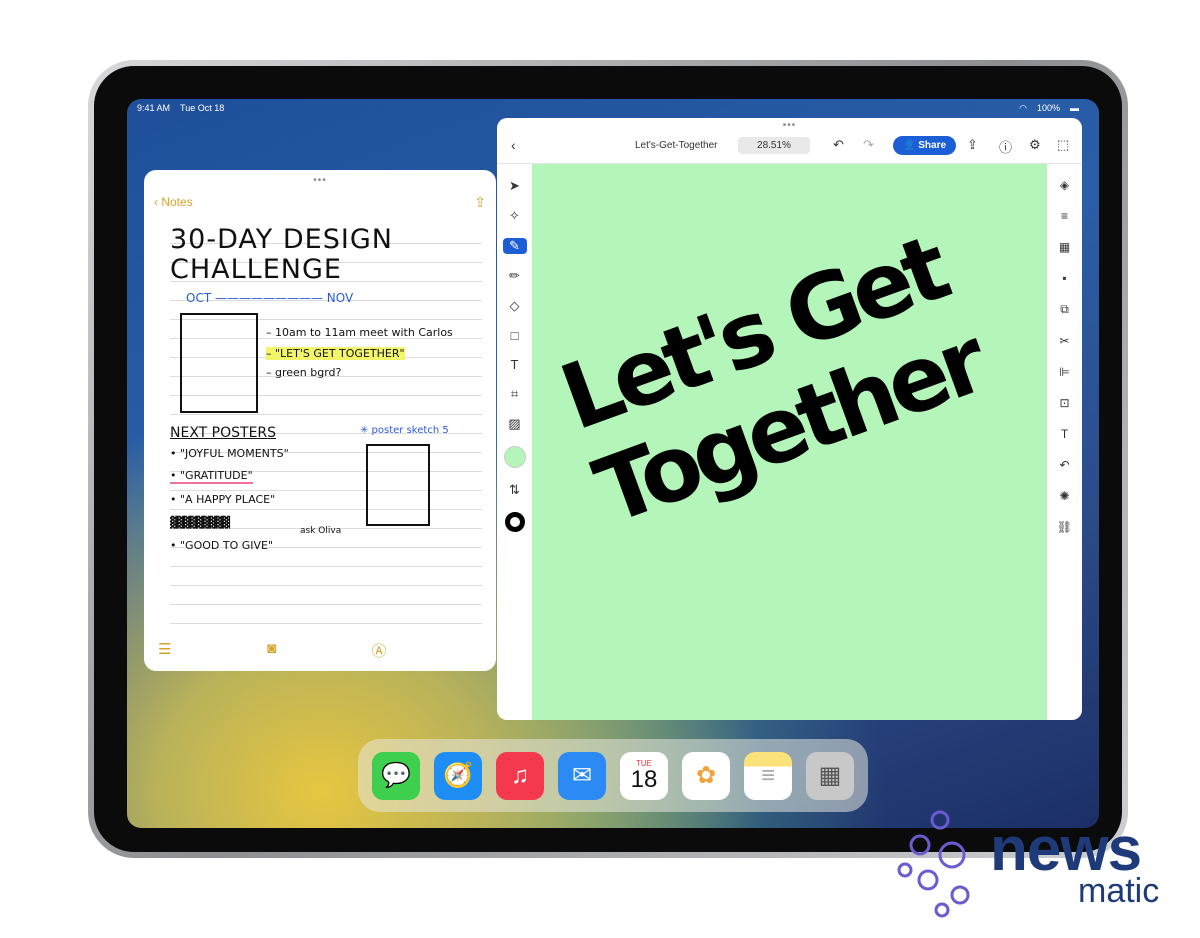 This screenshot has width=1200, height=938. Describe the element at coordinates (199, 298) in the screenshot. I see `oct-label: OCT` at that location.